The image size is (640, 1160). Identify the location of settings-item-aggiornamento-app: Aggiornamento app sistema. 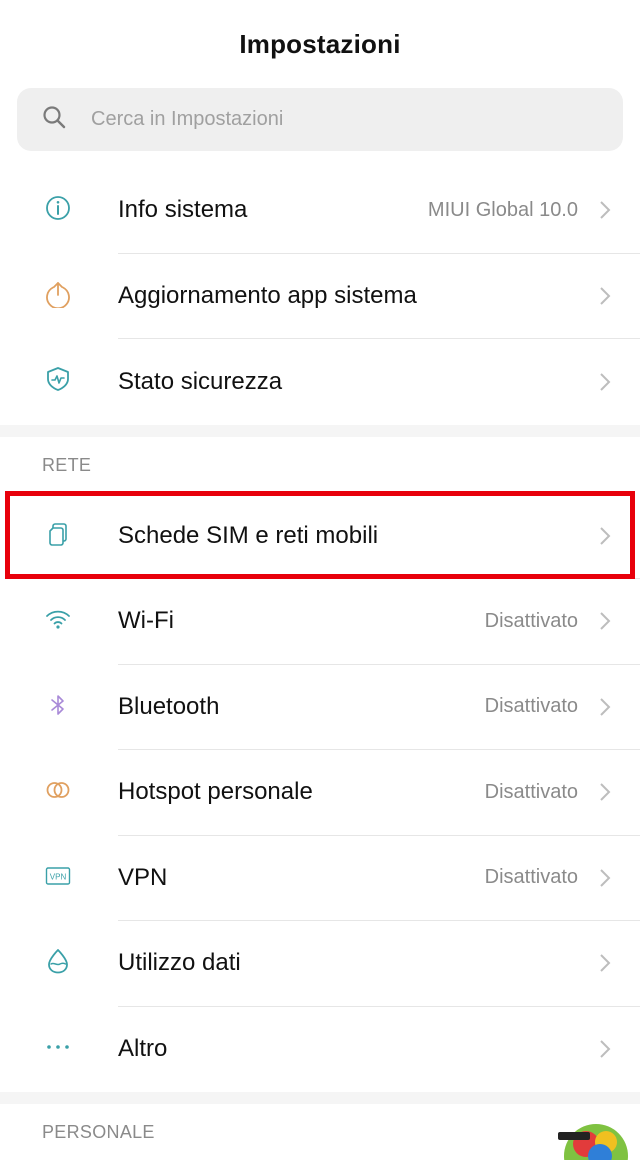
(320, 296).